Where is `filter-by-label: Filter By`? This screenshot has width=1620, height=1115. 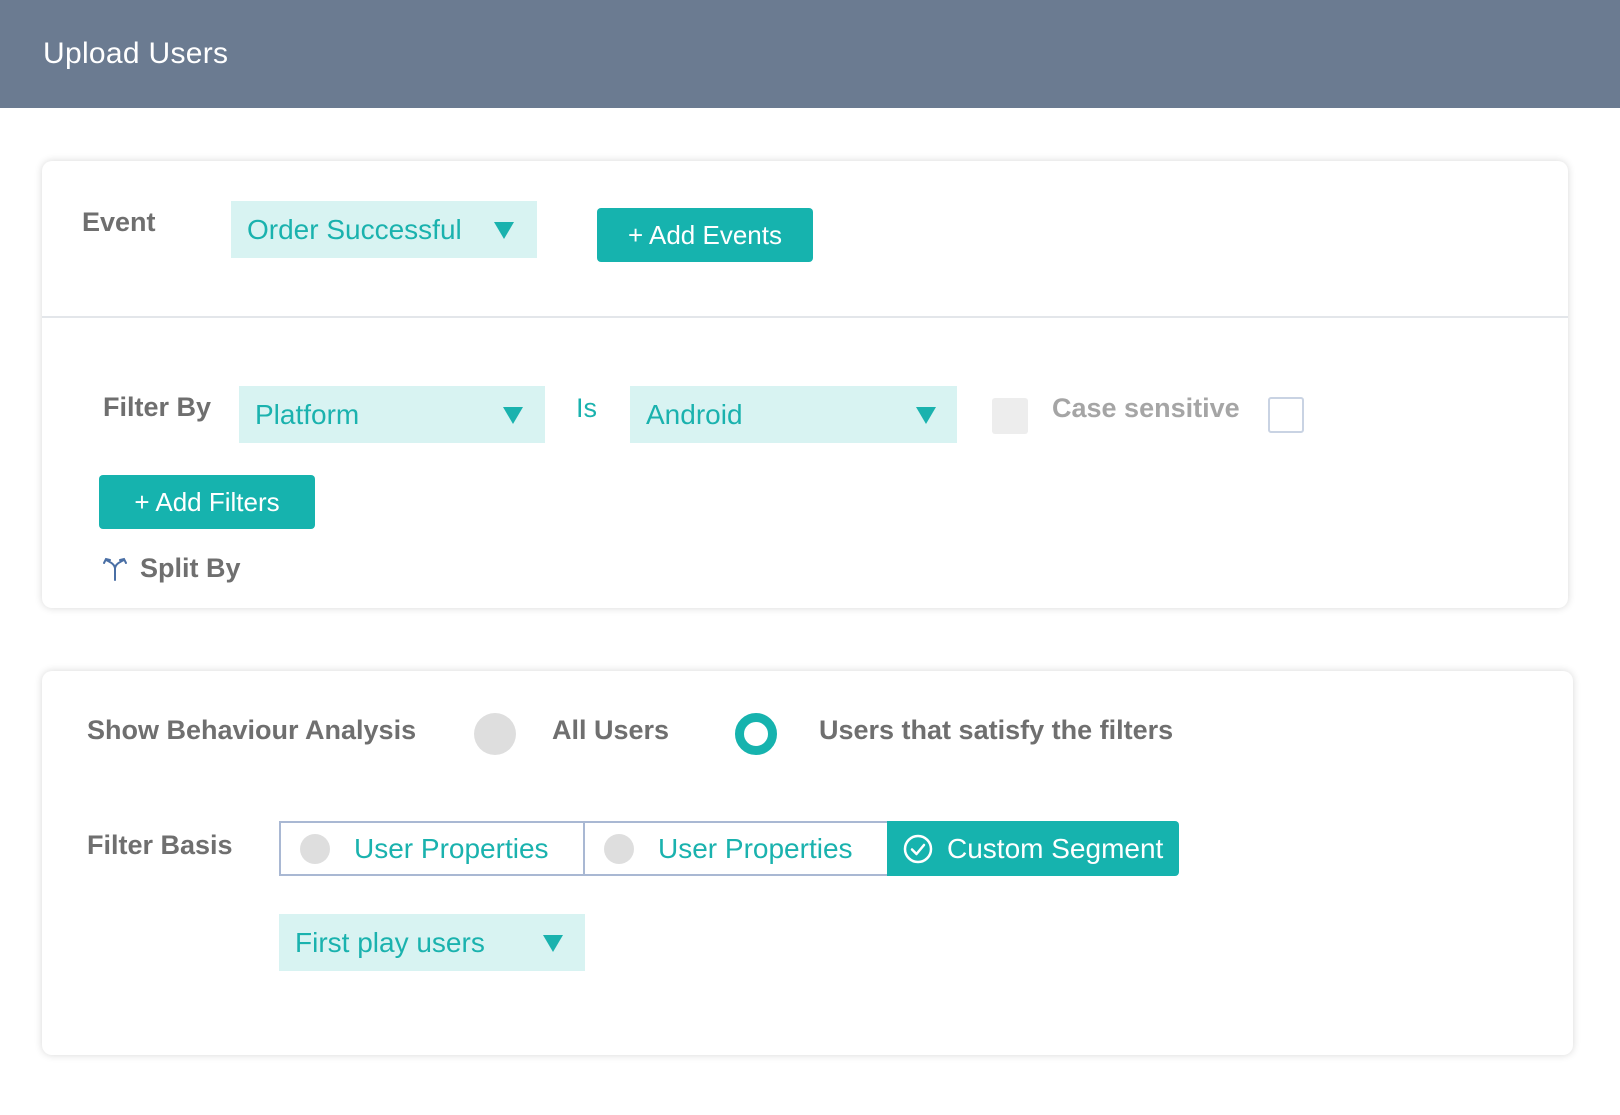 filter-by-label: Filter By is located at coordinates (157, 407).